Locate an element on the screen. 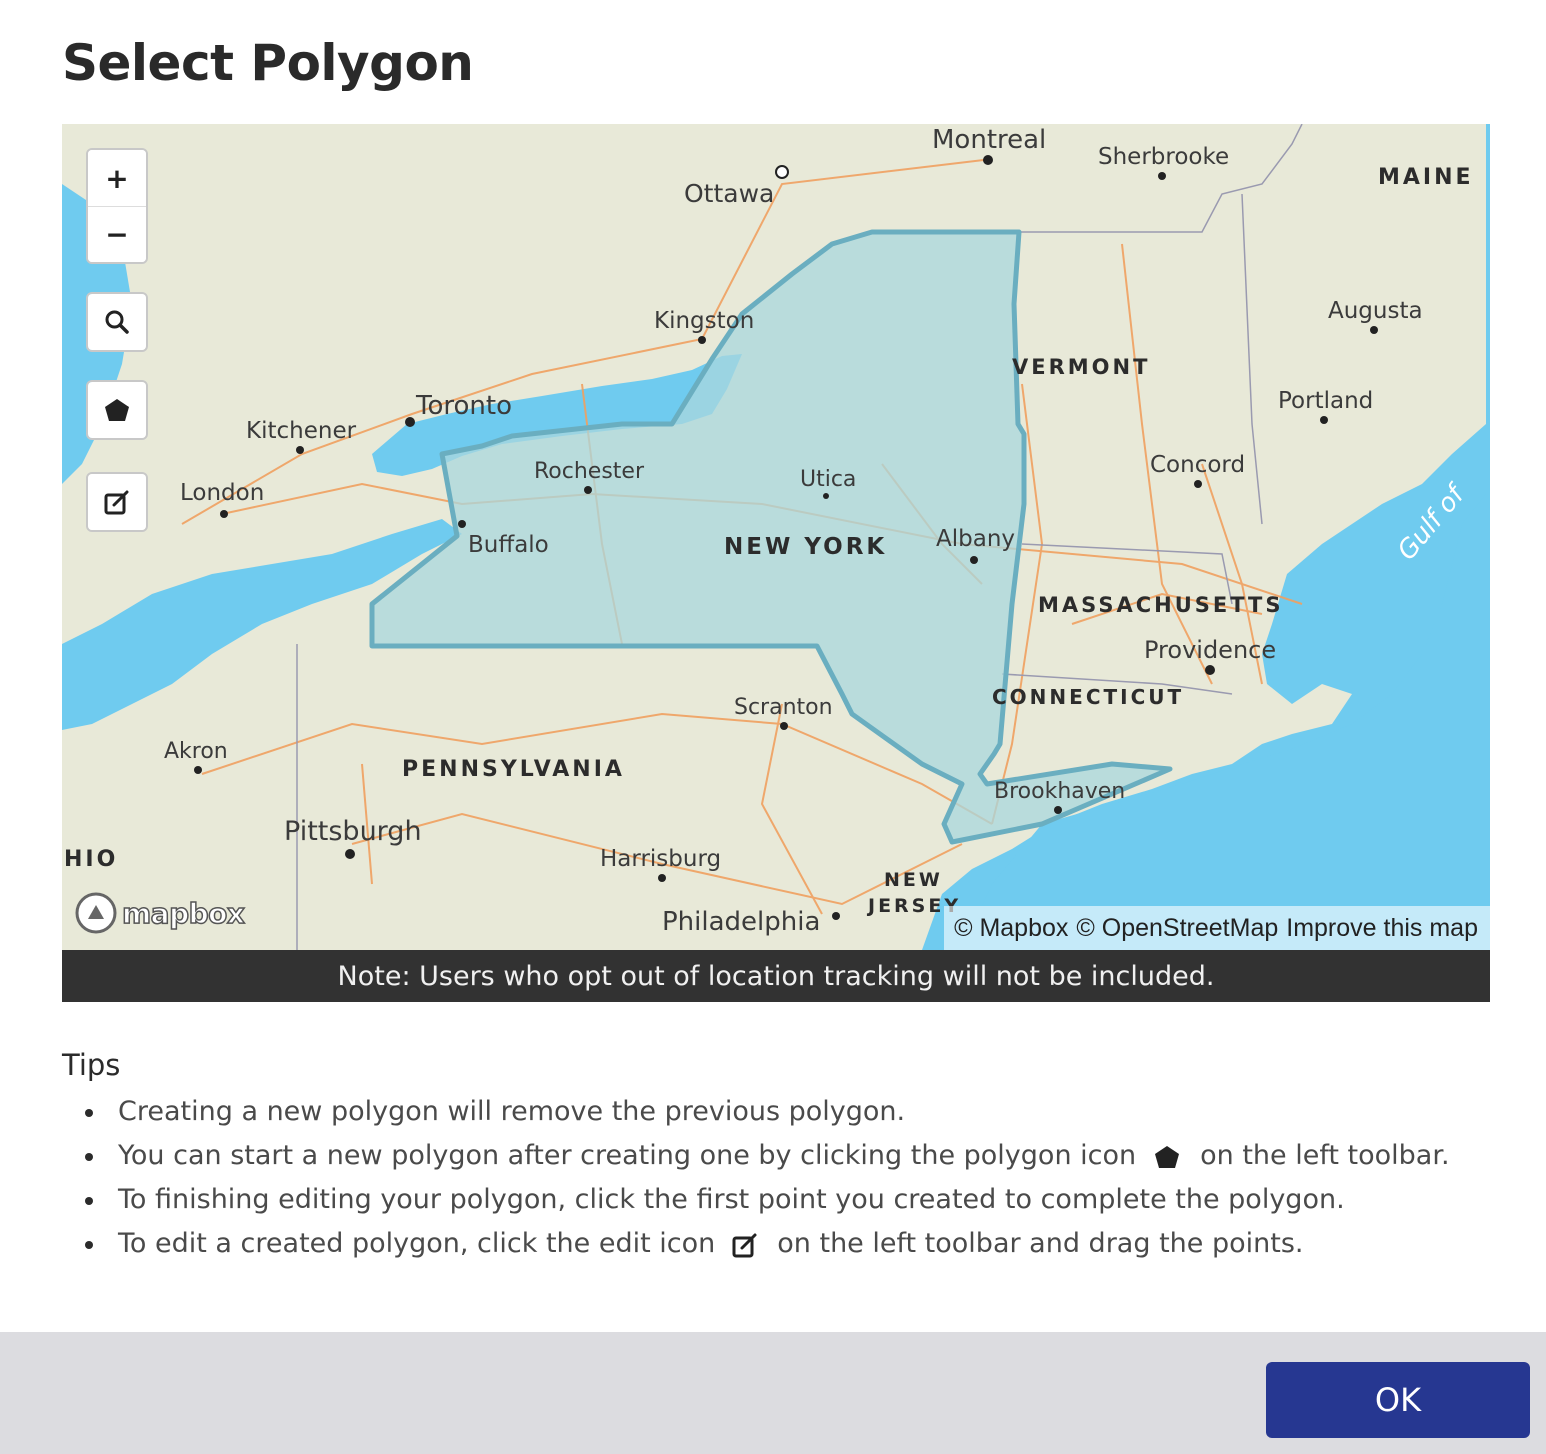 This screenshot has width=1546, height=1454. label-brookhaven: Brookhaven is located at coordinates (1059, 791).